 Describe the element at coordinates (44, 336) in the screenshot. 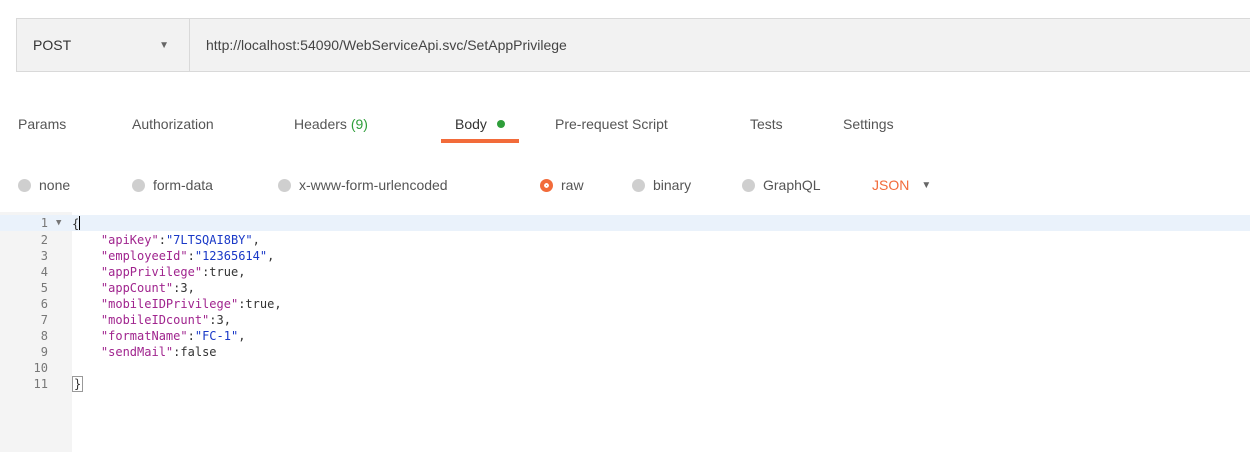

I see `line-number: 8` at that location.